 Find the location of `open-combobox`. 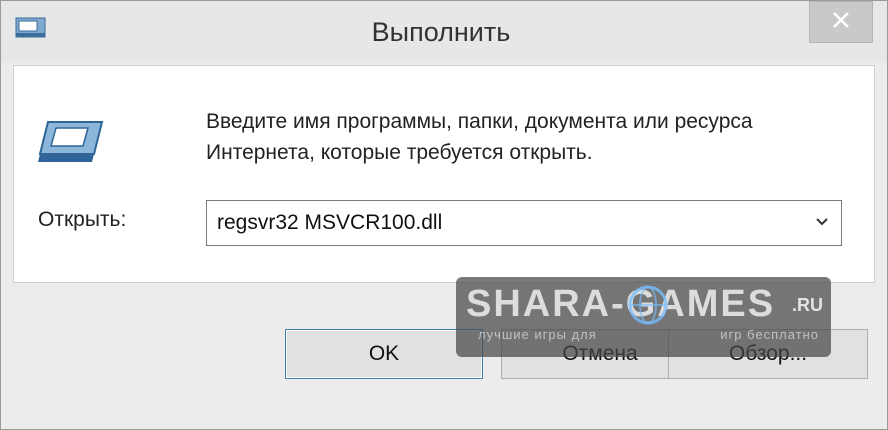

open-combobox is located at coordinates (524, 223).